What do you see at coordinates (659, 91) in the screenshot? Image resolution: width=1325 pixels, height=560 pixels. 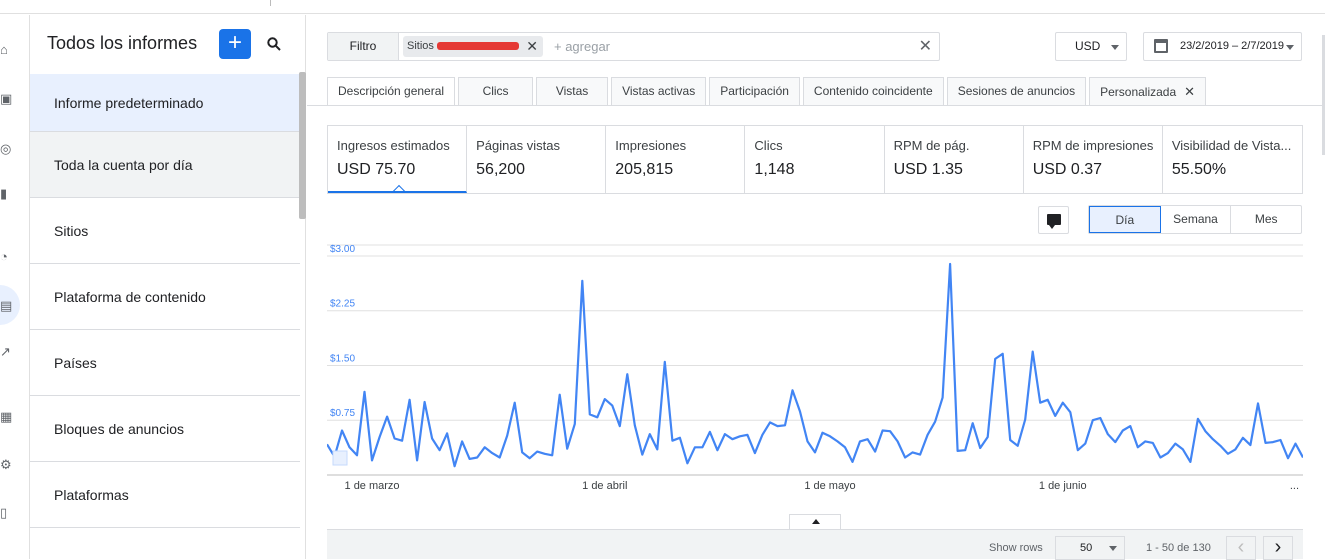 I see `tab-active-views: Vistas activas` at bounding box center [659, 91].